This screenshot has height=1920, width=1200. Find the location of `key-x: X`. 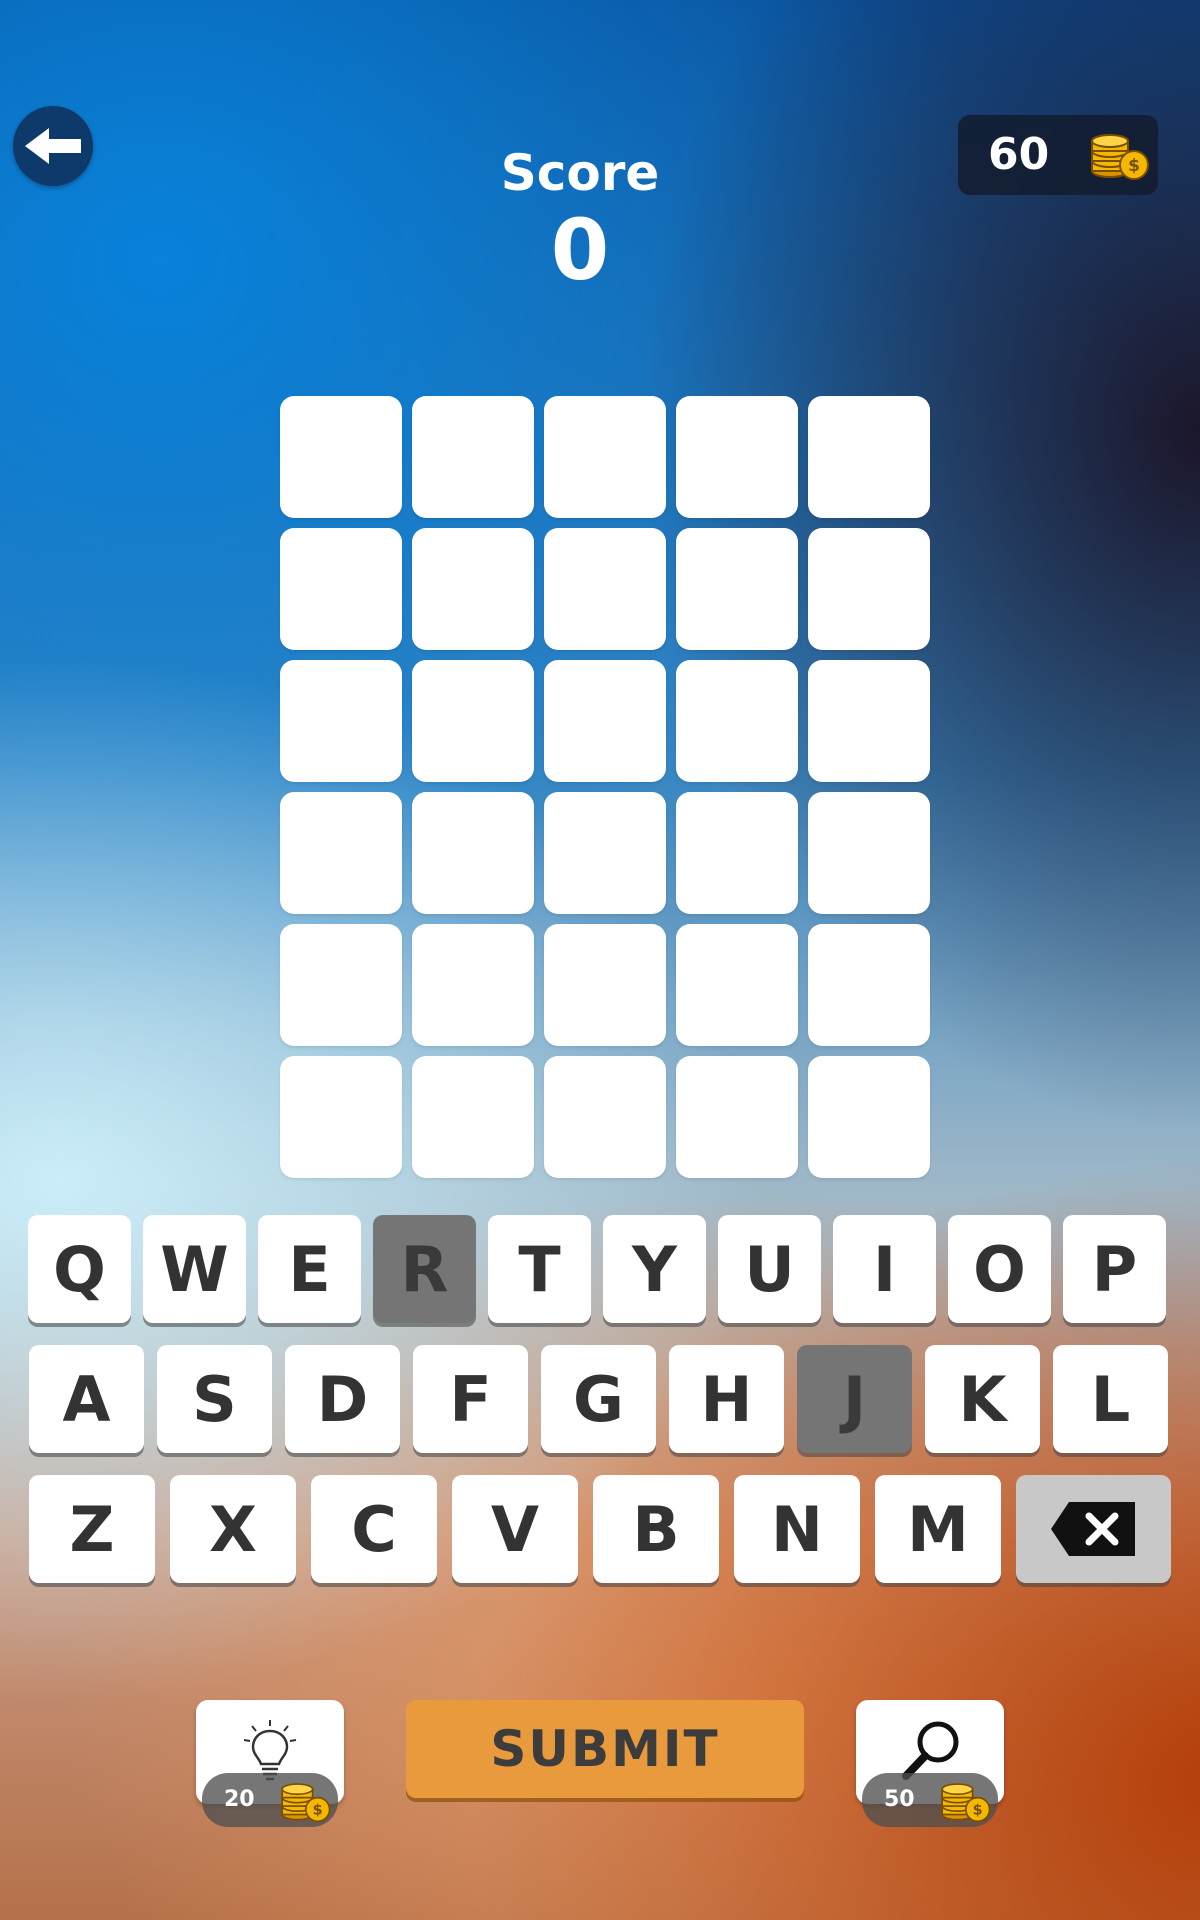

key-x: X is located at coordinates (233, 1529).